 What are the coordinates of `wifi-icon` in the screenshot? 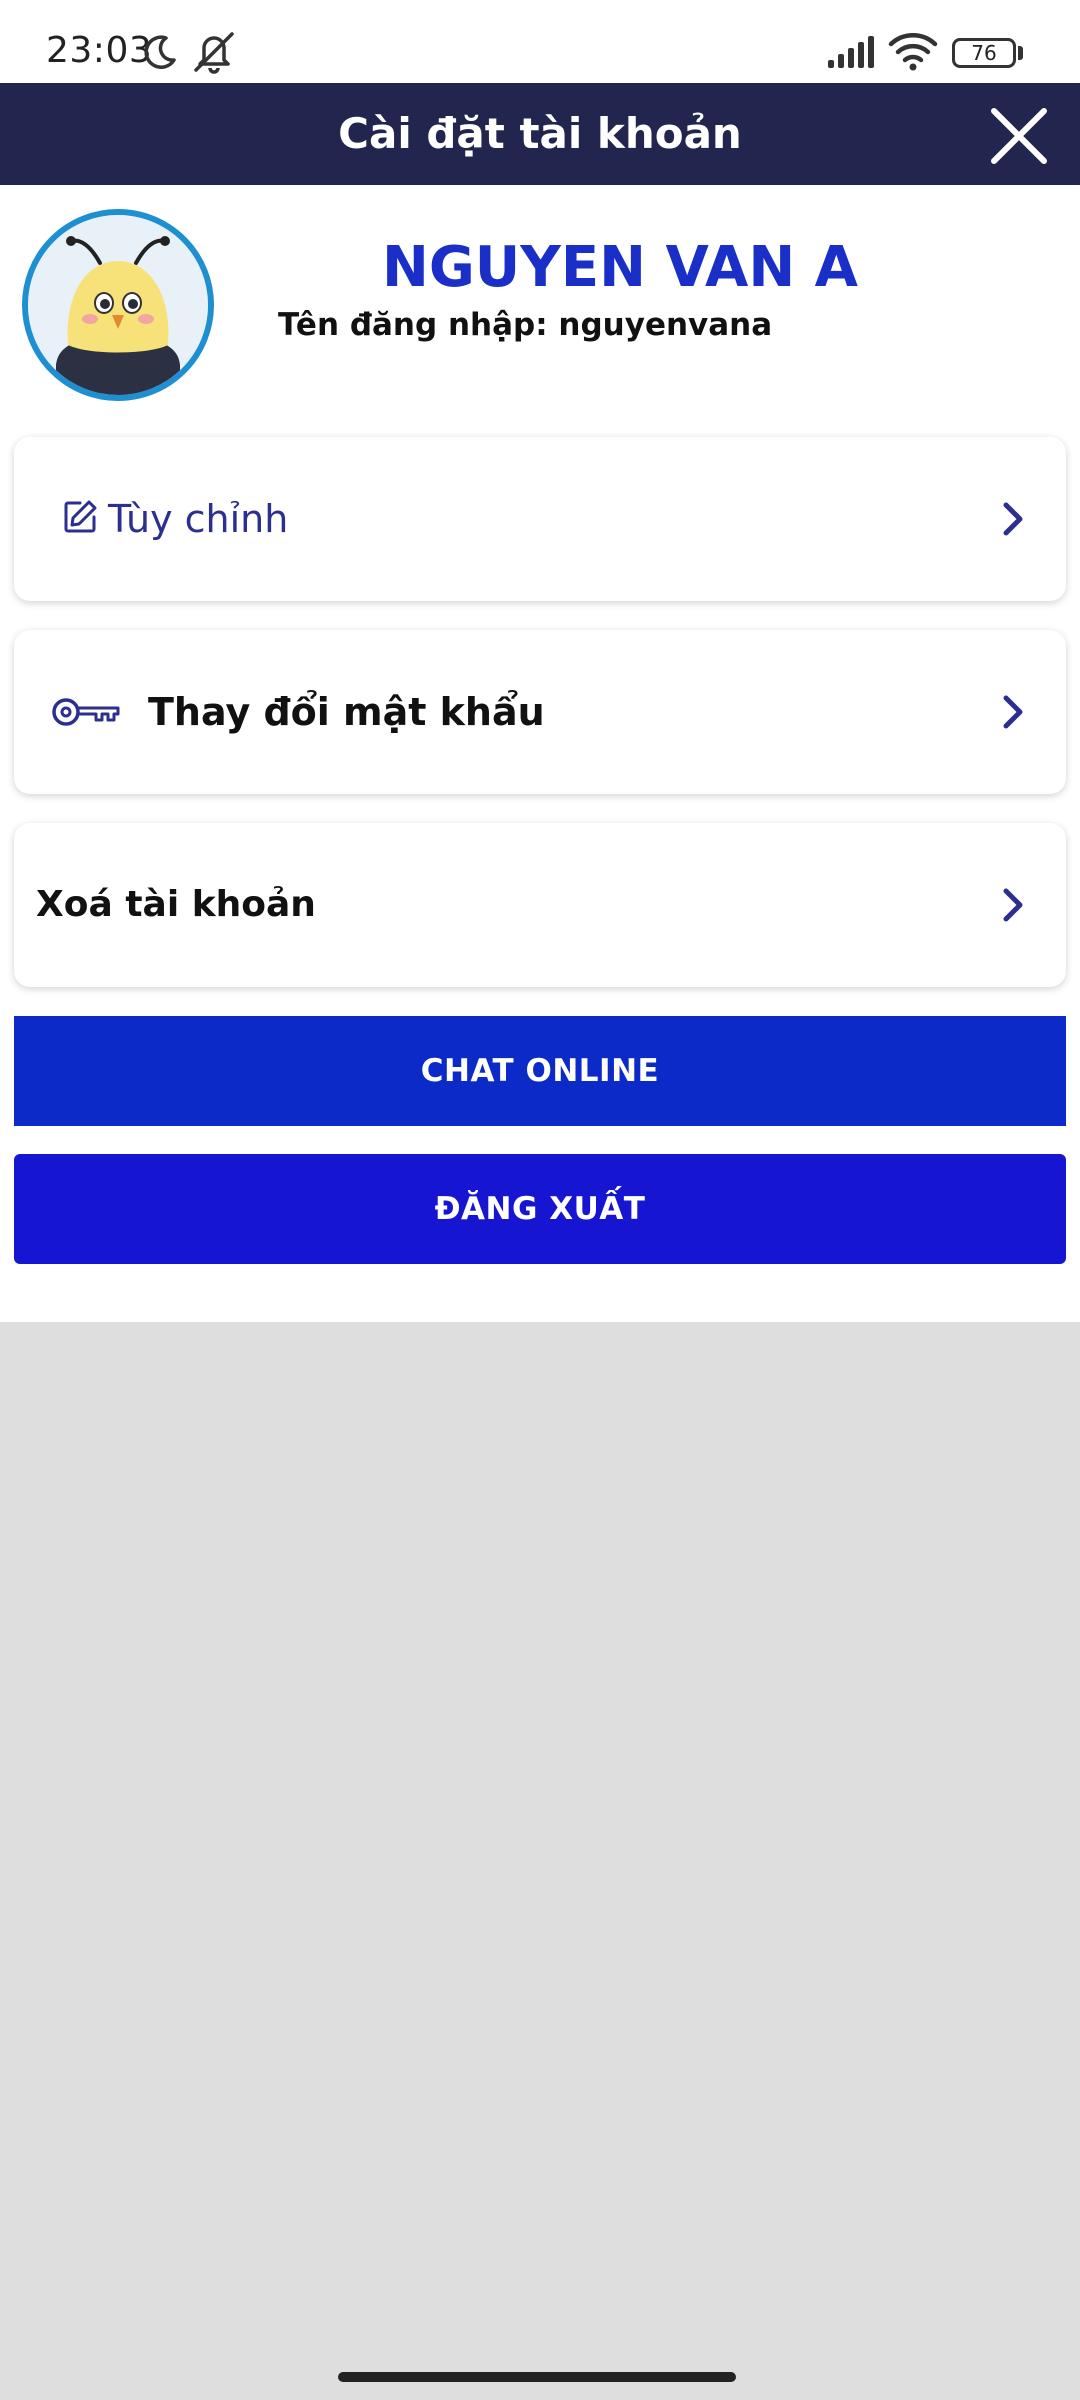 It's located at (913, 53).